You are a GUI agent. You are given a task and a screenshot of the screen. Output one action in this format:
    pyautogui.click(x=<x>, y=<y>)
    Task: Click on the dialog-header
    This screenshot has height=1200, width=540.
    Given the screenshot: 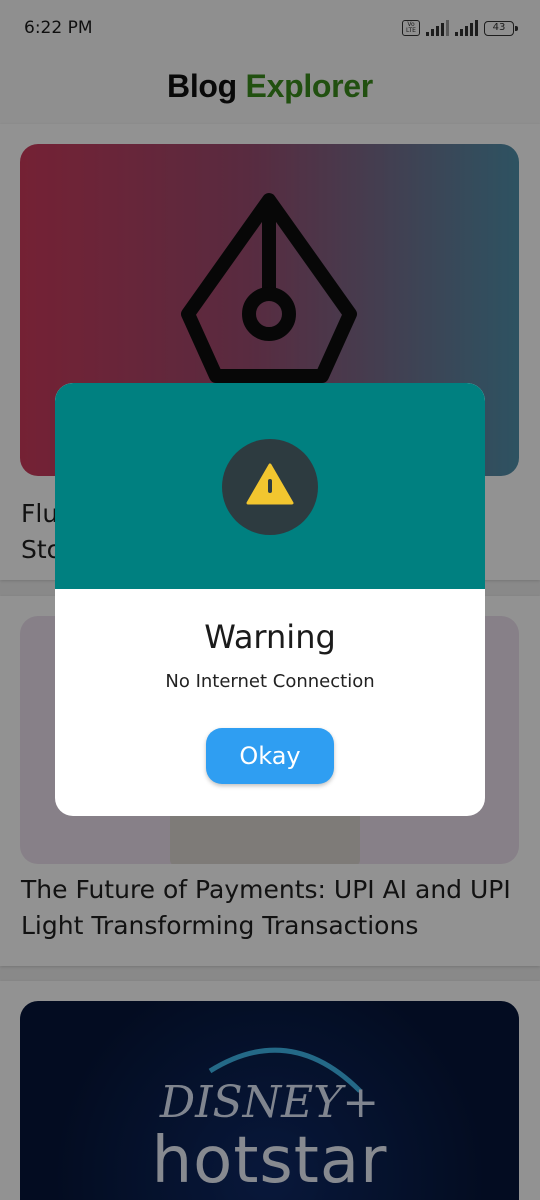 What is the action you would take?
    pyautogui.click(x=270, y=486)
    